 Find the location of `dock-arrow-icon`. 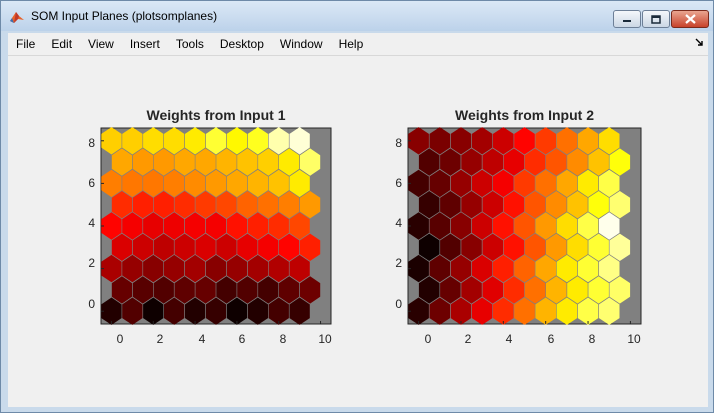

dock-arrow-icon is located at coordinates (699, 43).